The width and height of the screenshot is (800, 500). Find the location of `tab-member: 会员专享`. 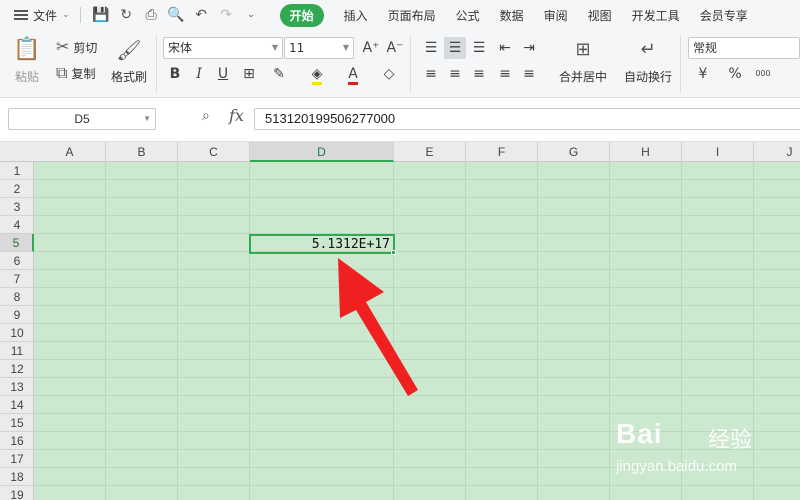

tab-member: 会员专享 is located at coordinates (724, 15).